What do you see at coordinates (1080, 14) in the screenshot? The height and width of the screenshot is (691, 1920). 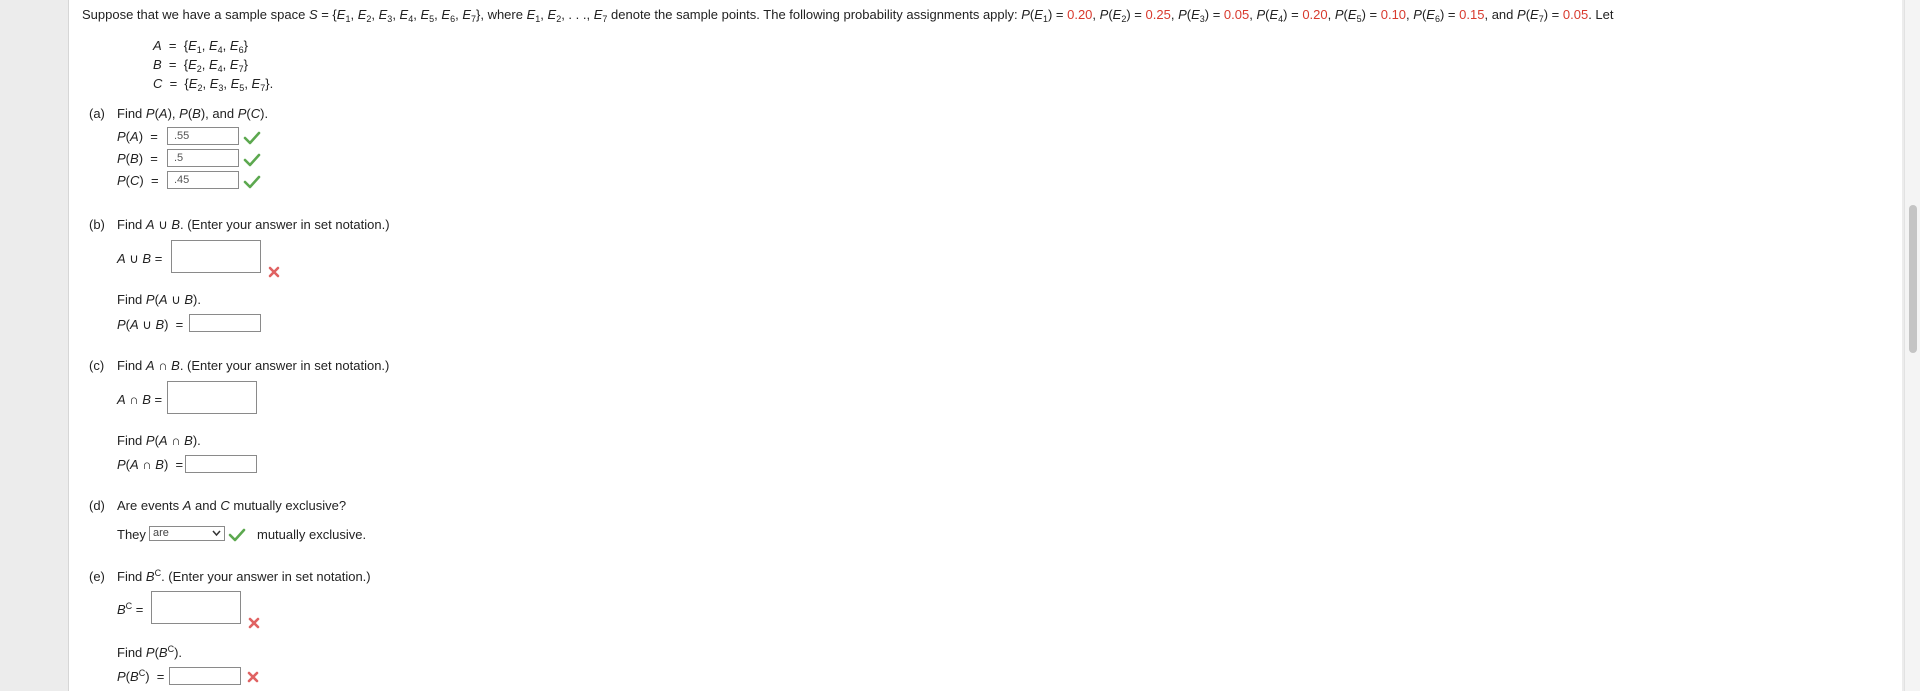 I see `prob-e1: 0.20` at bounding box center [1080, 14].